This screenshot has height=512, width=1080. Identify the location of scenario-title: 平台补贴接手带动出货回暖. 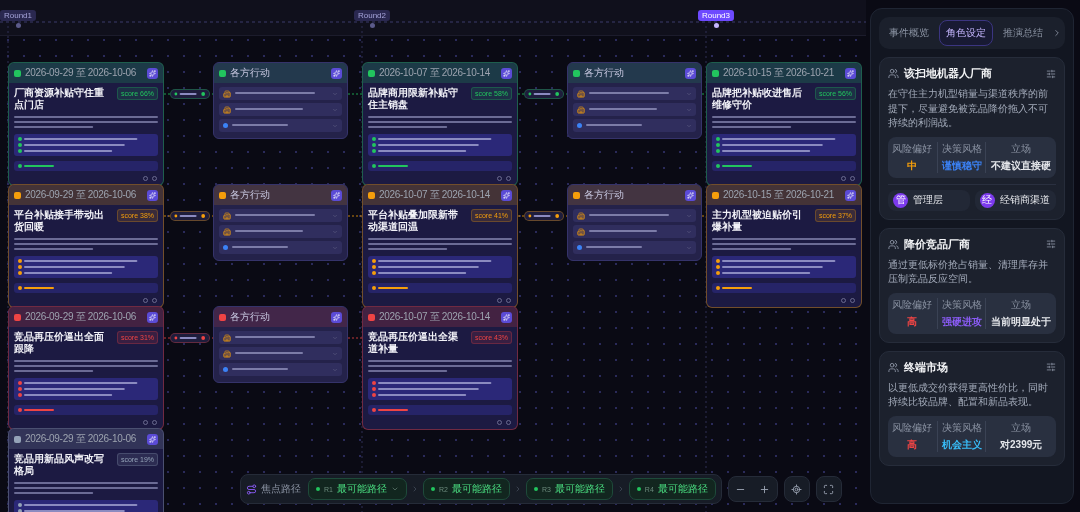
(59, 221).